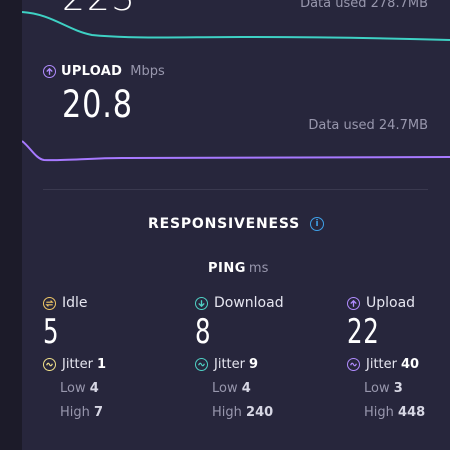 Image resolution: width=450 pixels, height=450 pixels. What do you see at coordinates (147, 71) in the screenshot?
I see `upload-unit: Mbps` at bounding box center [147, 71].